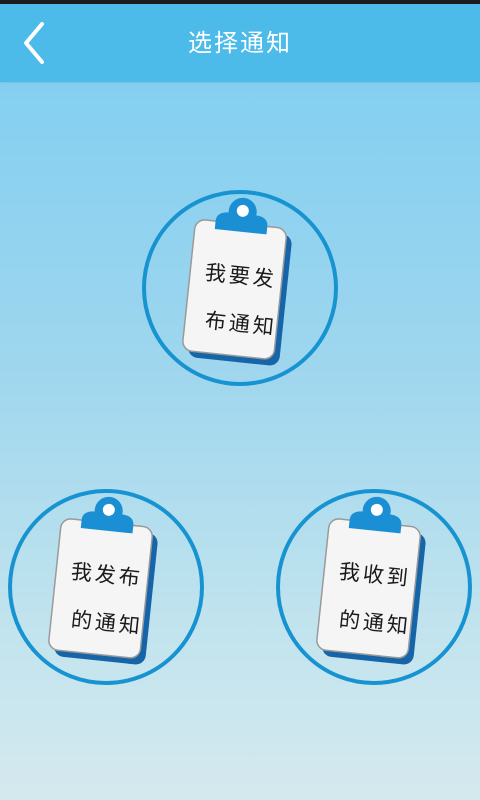 The width and height of the screenshot is (480, 800). I want to click on title-bar: 选择通知, so click(240, 43).